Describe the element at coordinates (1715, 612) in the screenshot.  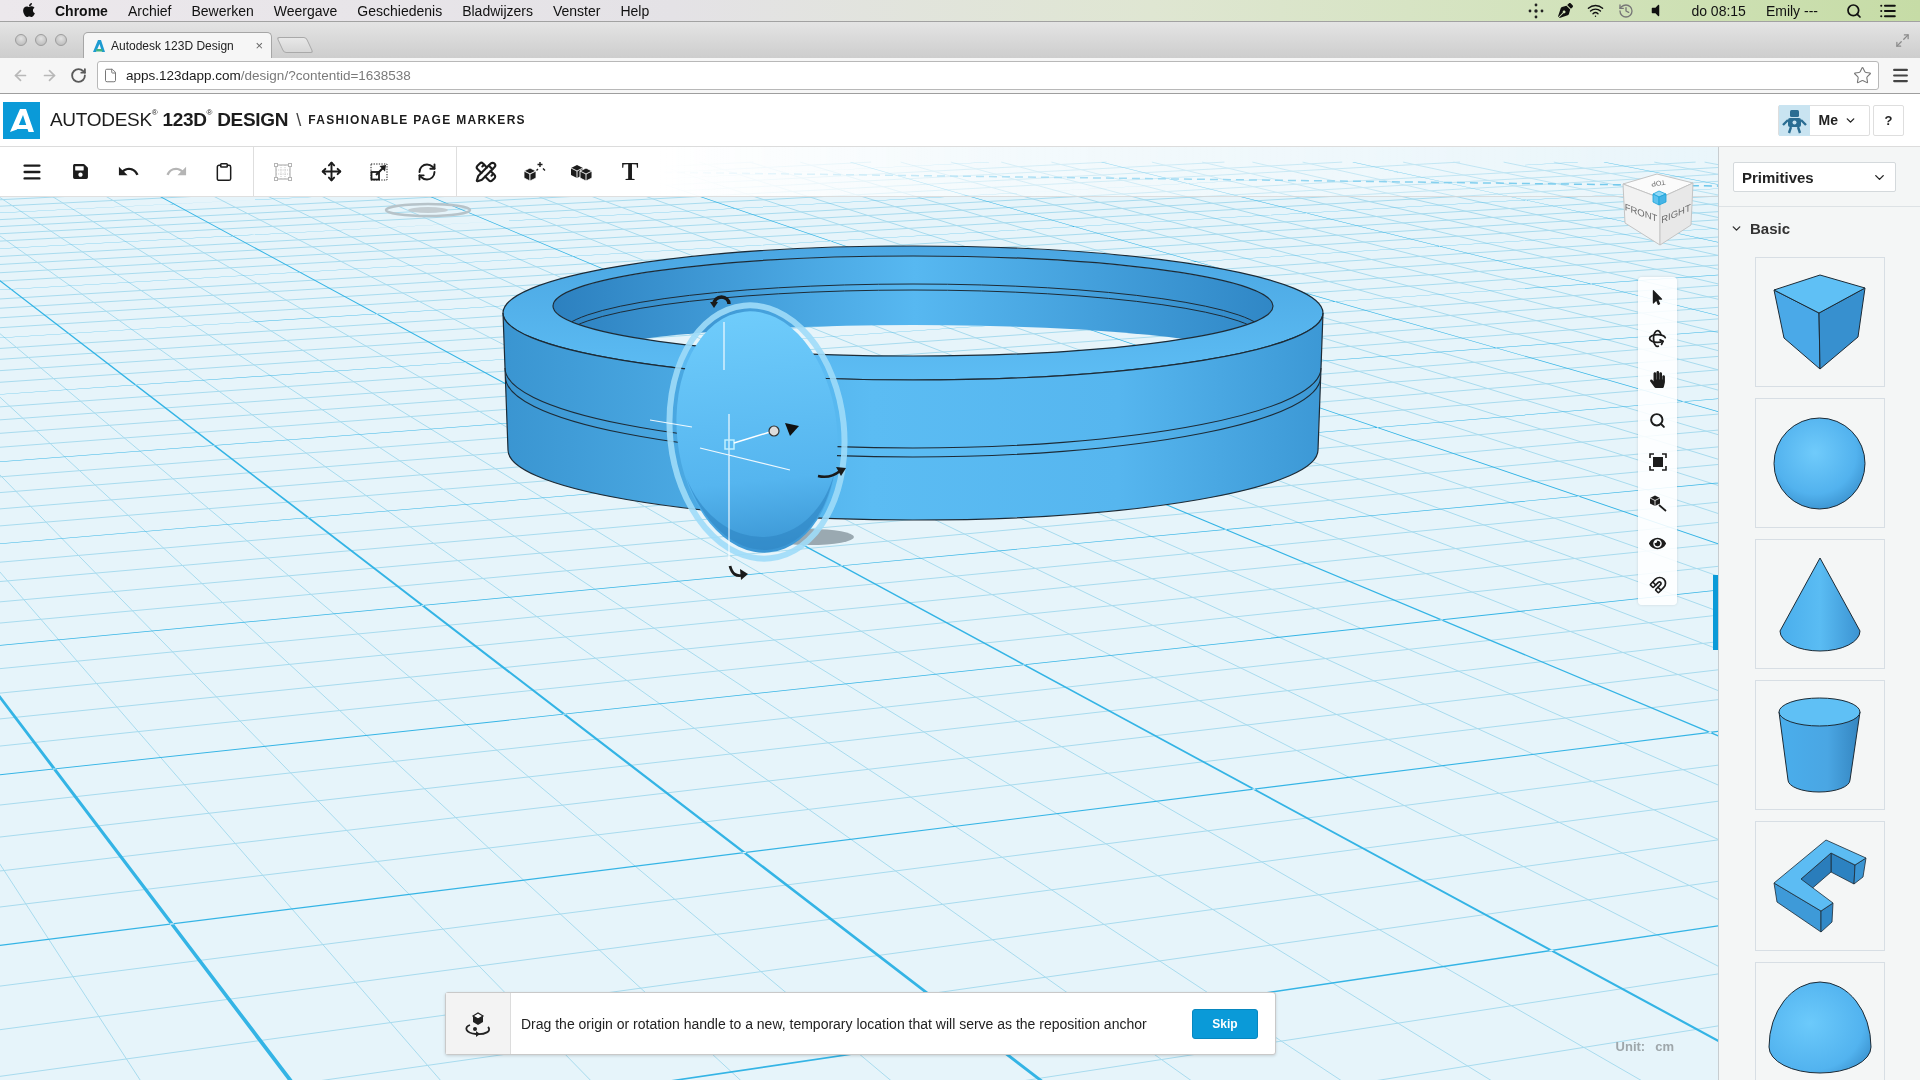
I see `panel-toggle-handle` at that location.